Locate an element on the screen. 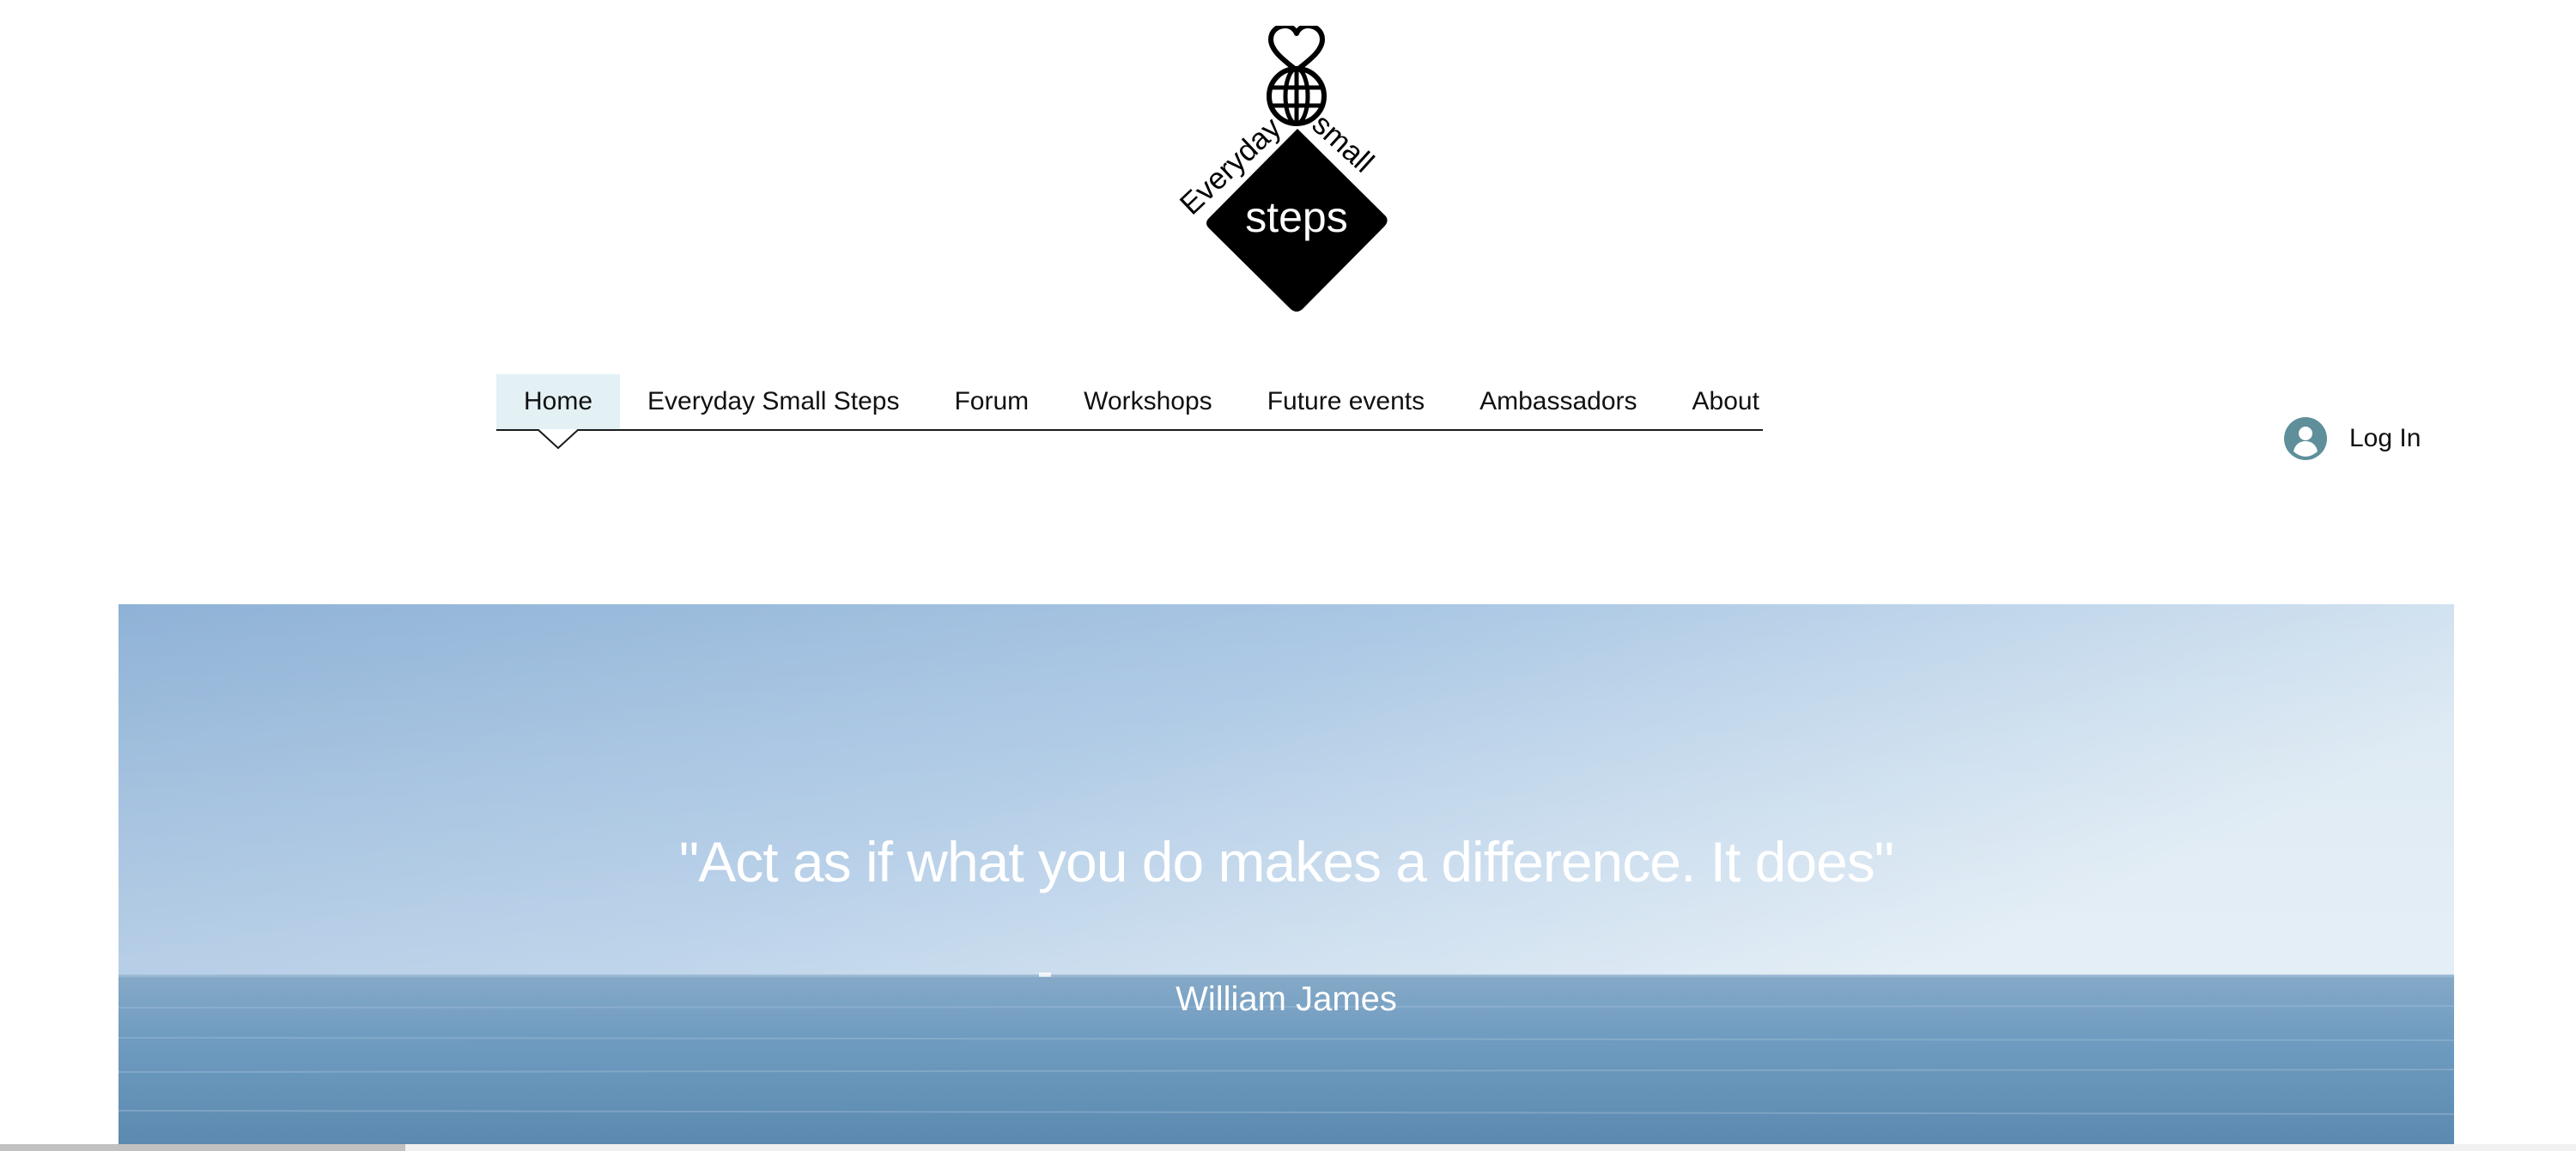  nav-item-label: Forum is located at coordinates (992, 401).